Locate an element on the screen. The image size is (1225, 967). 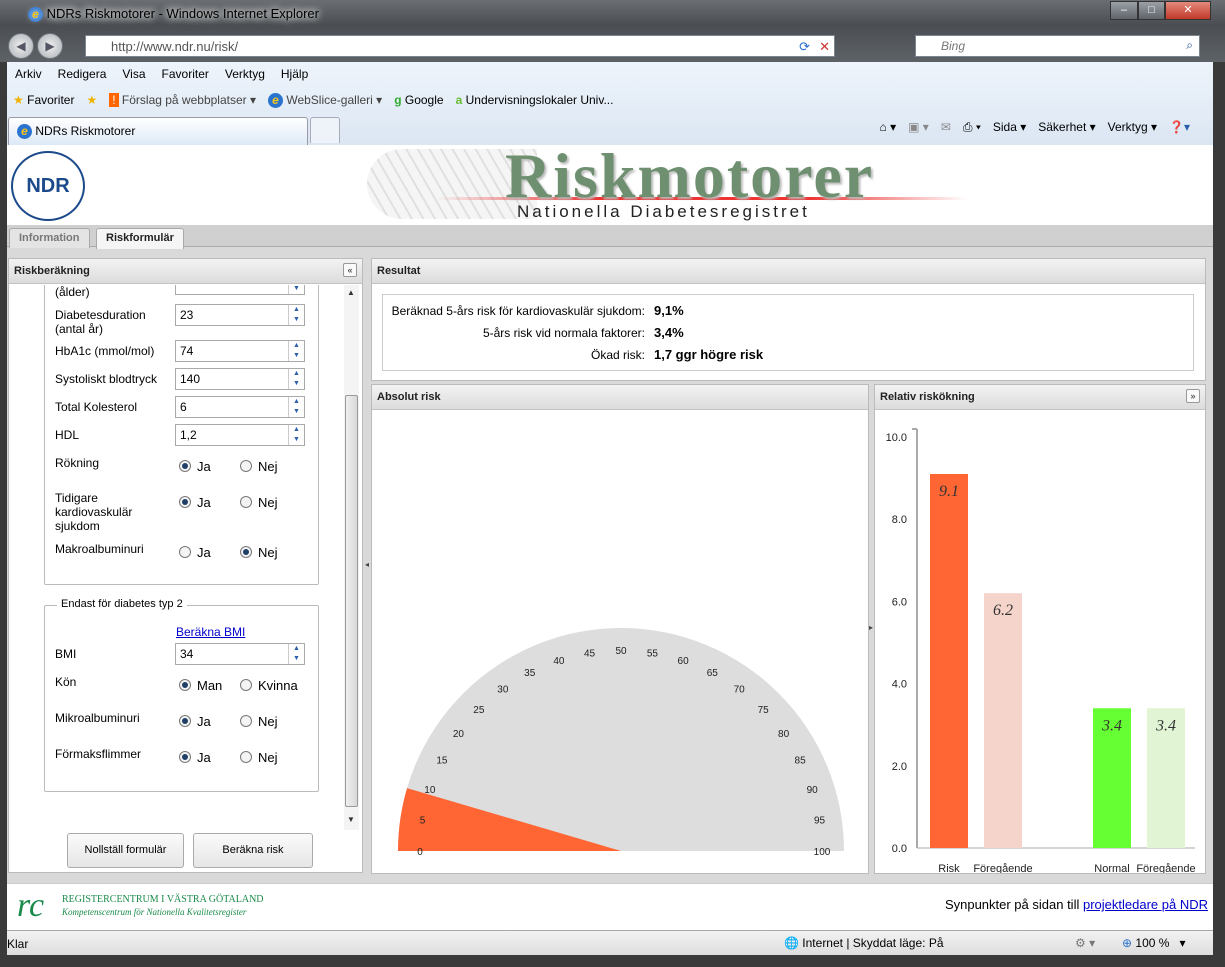
stop-icon: ✕ is located at coordinates (824, 47).